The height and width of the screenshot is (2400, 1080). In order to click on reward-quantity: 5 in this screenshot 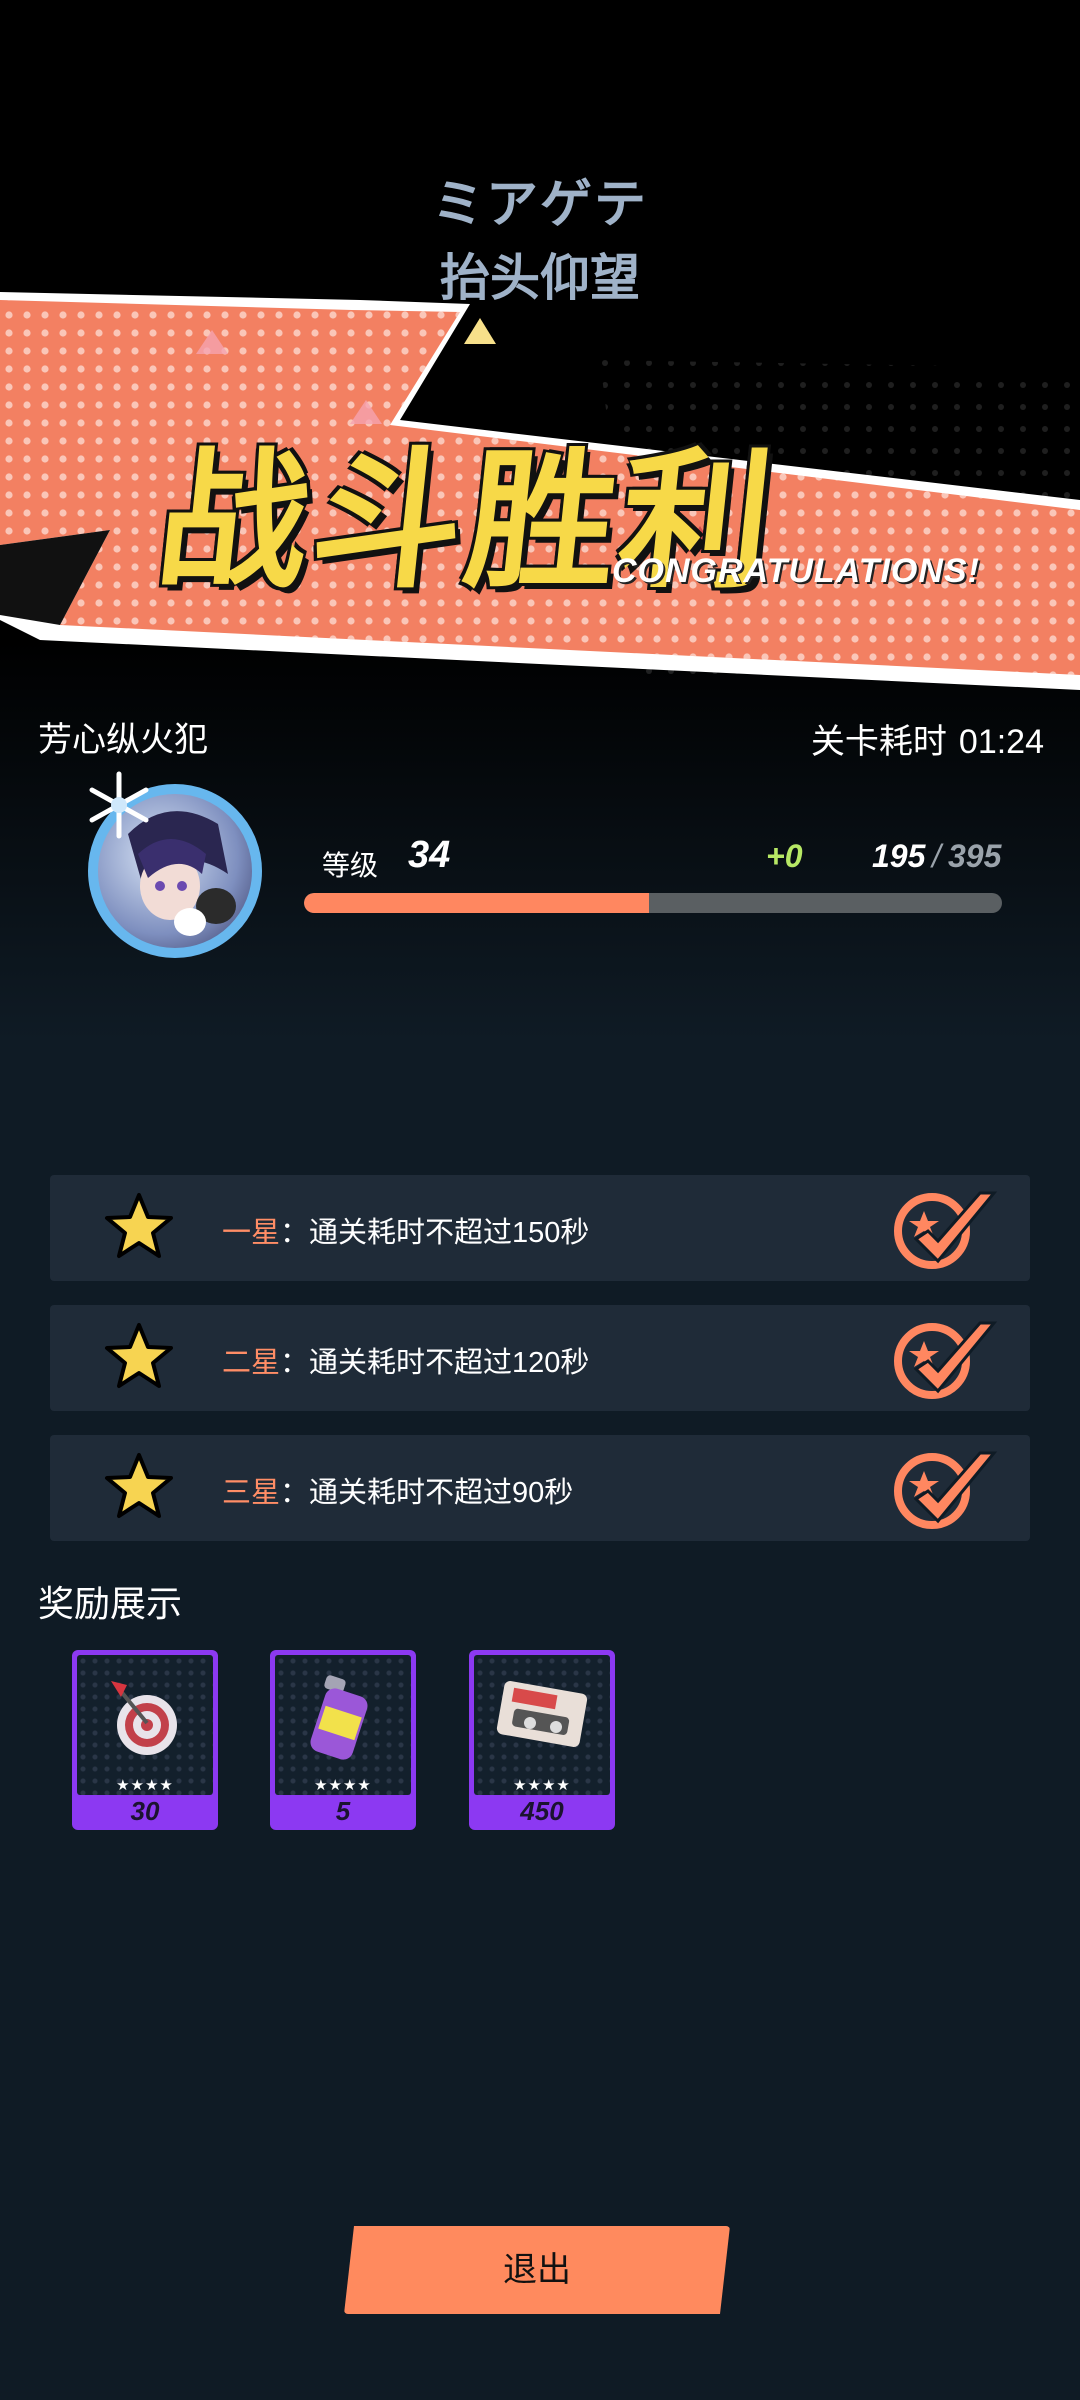, I will do `click(343, 1811)`.